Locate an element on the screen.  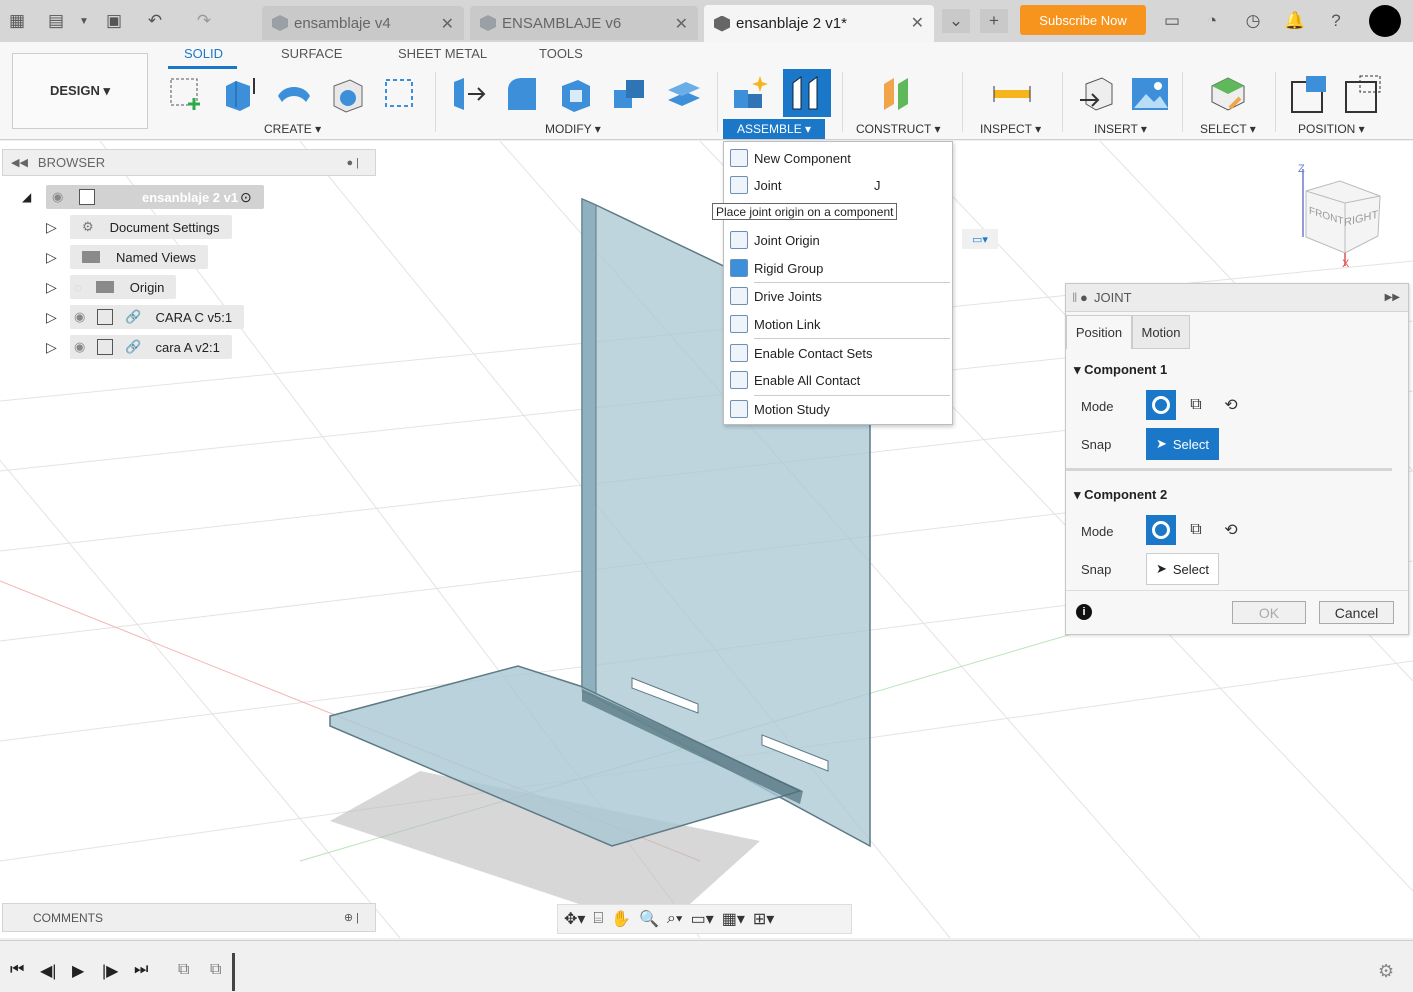
select-group-label: SELECT ▾ is located at coordinates (1228, 129).